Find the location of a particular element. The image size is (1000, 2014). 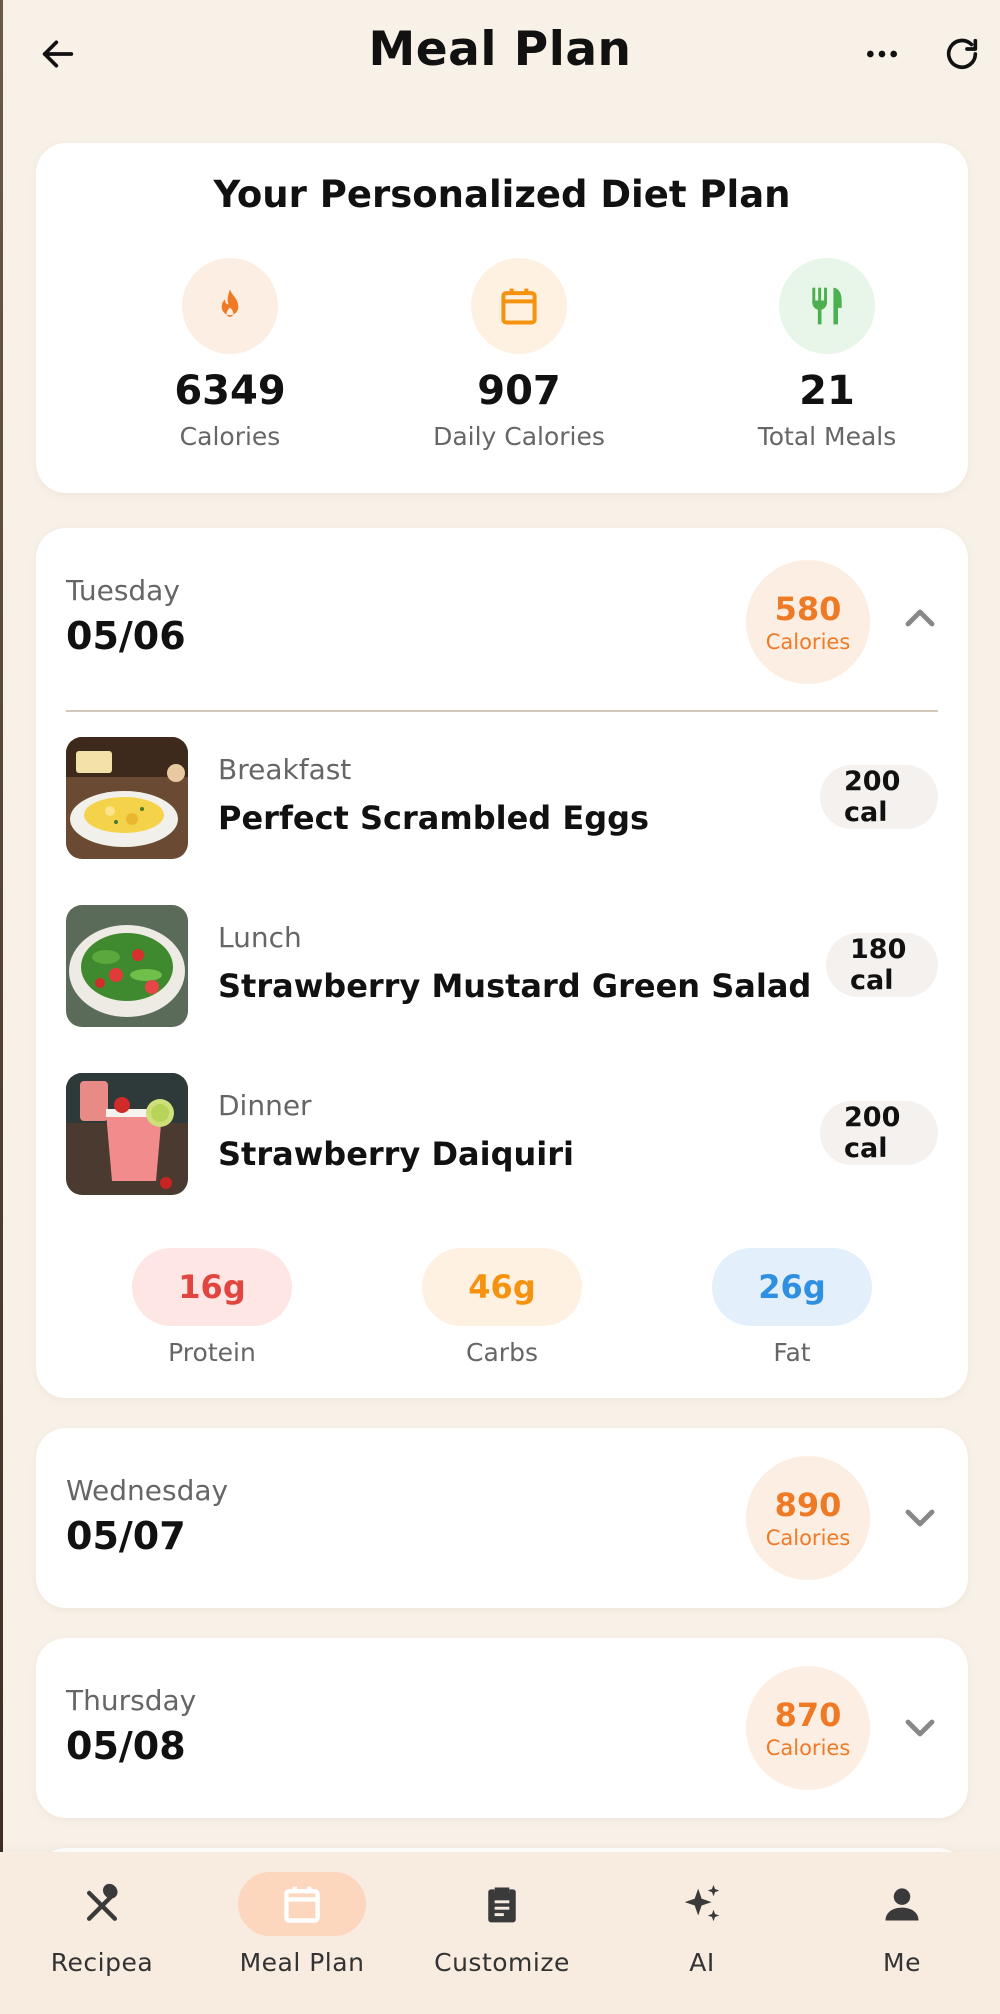

bottom-navigation: Recipea Meal Plan Customize AI Me is located at coordinates (500, 1933).